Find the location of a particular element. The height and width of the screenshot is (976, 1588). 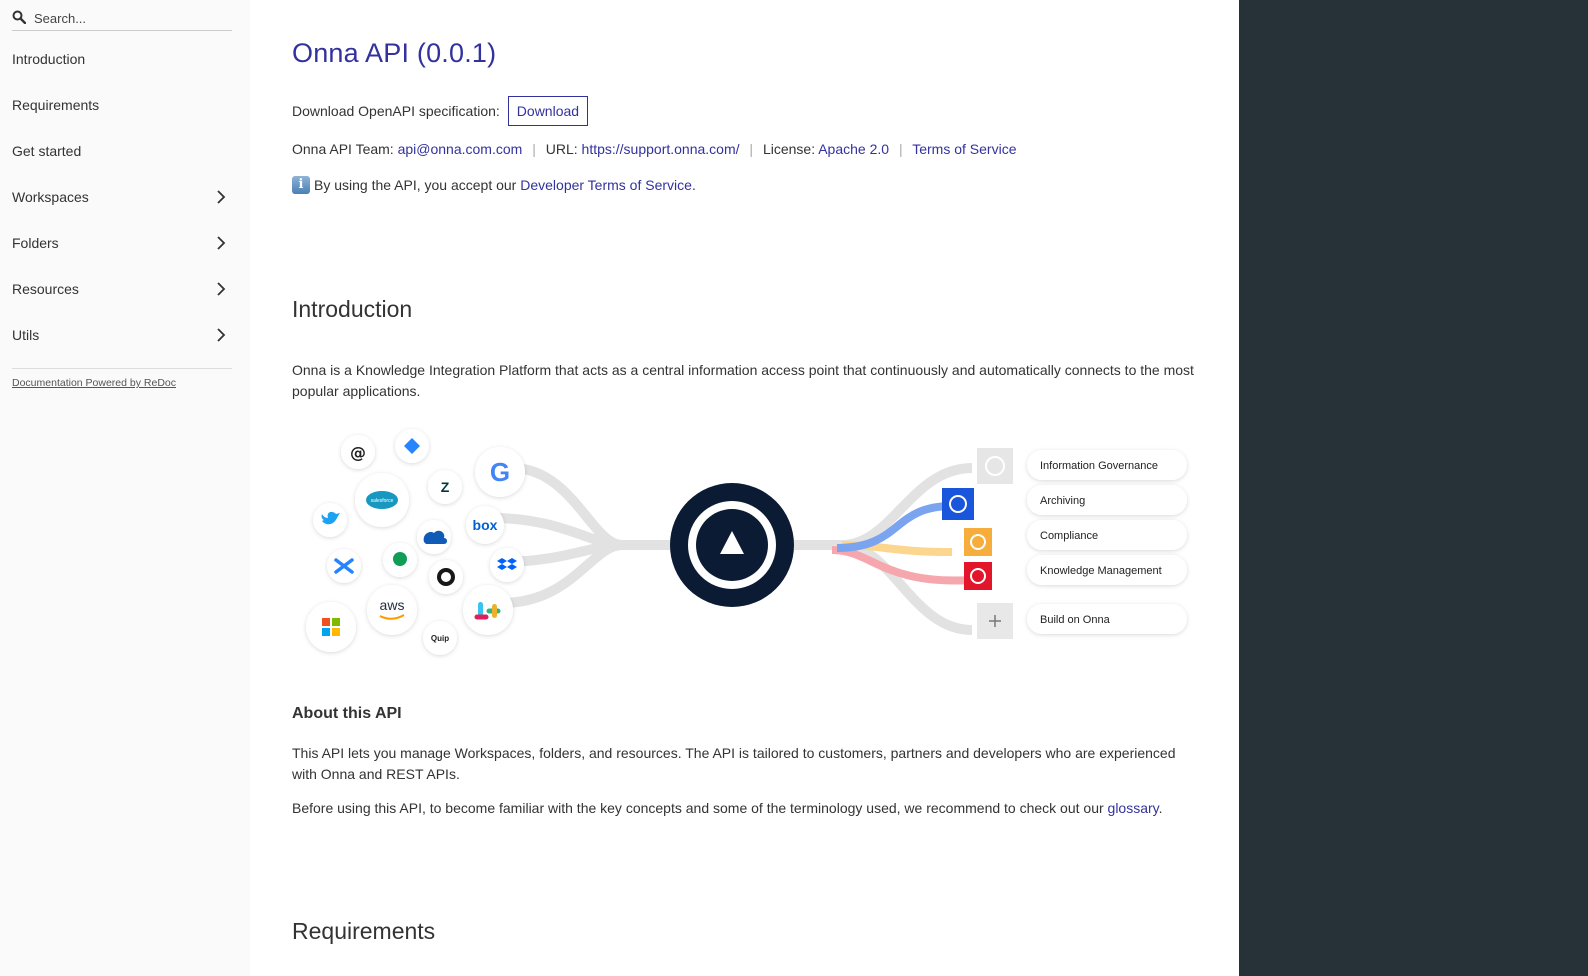

sidebar-item-utils: Utils is located at coordinates (125, 335).